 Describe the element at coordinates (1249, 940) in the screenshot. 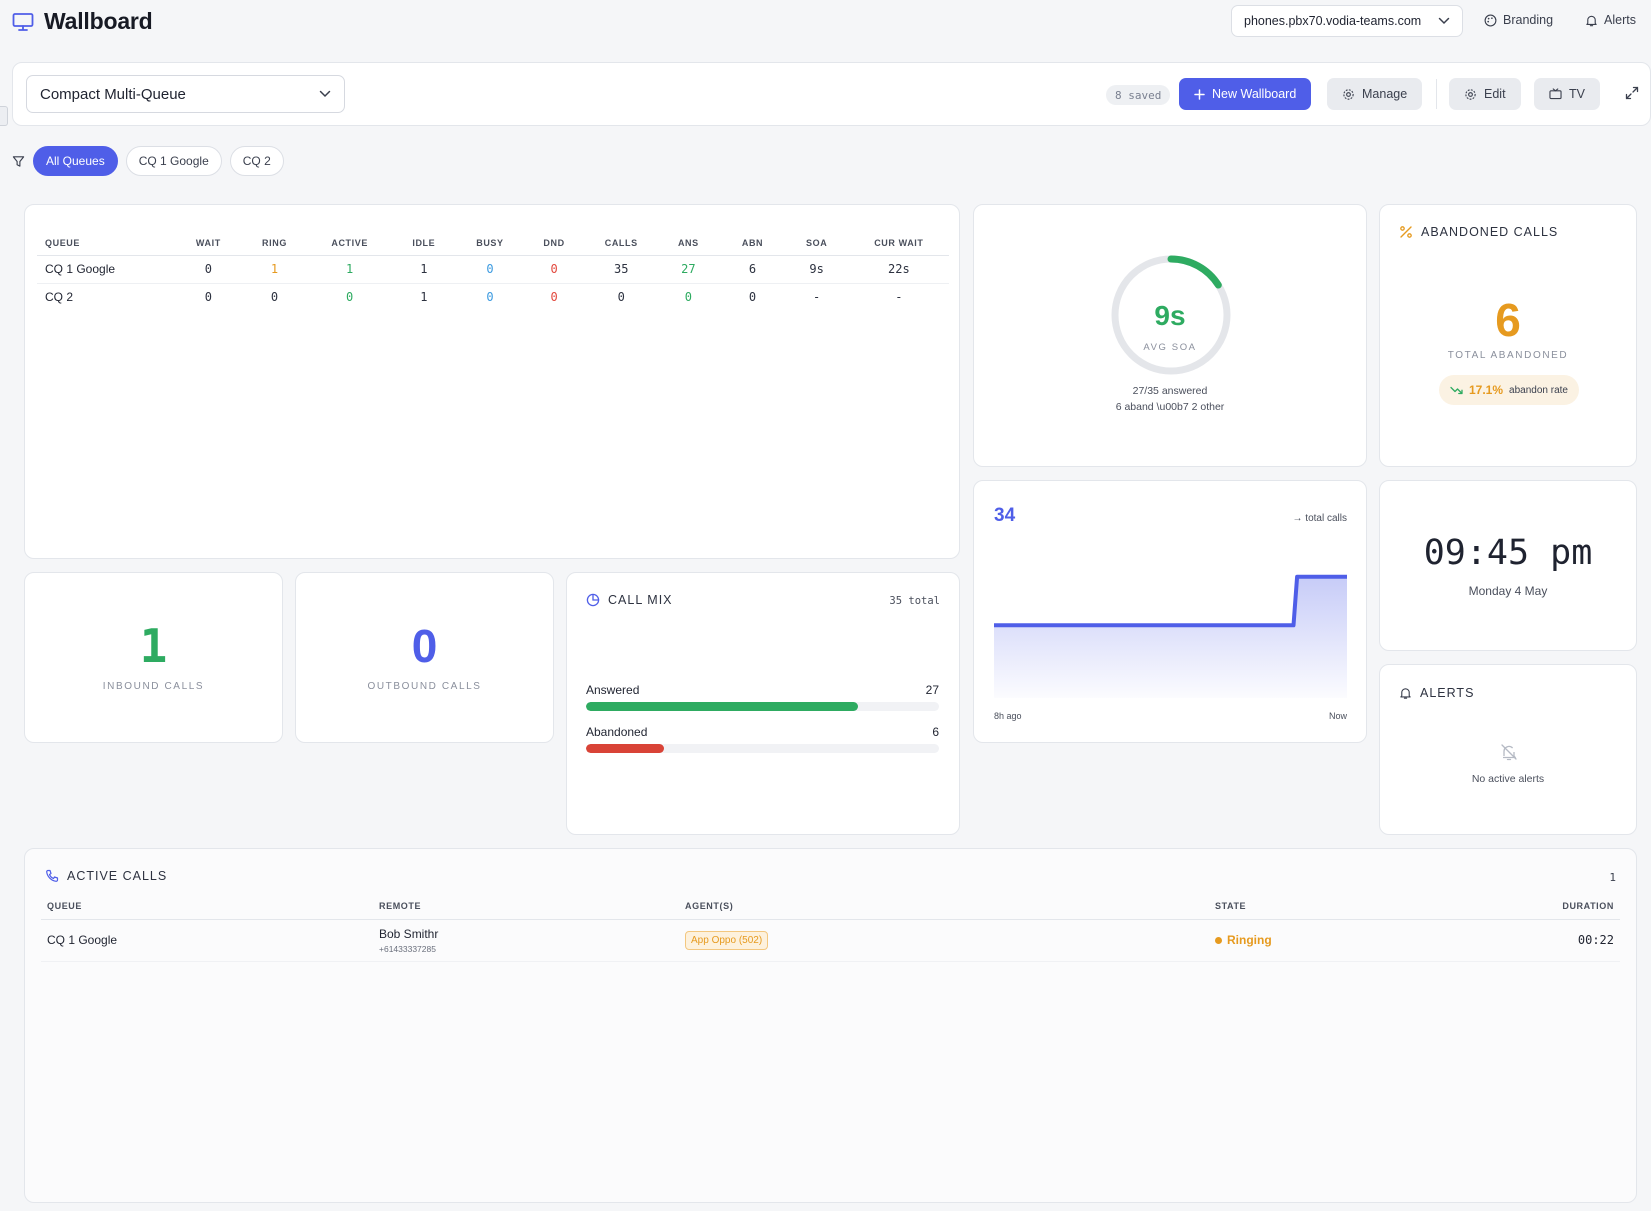

I see `state-label: Ringing` at that location.